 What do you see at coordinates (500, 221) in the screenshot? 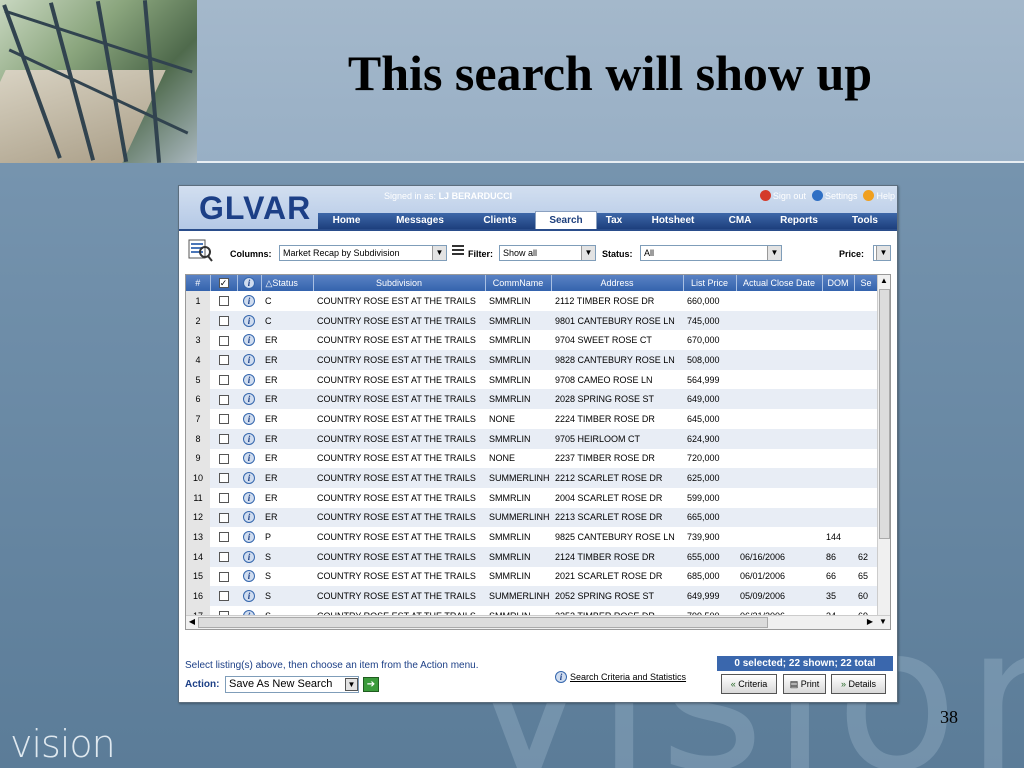
I see `tab-clients: Clients` at bounding box center [500, 221].